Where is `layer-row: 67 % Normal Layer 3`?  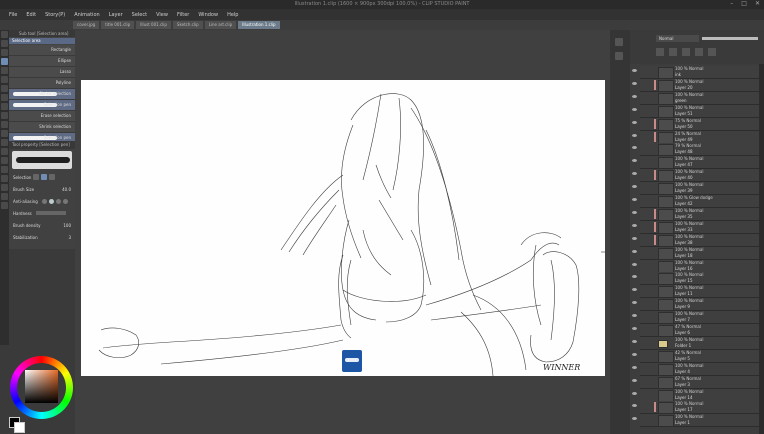 layer-row: 67 % Normal Layer 3 is located at coordinates (698, 382).